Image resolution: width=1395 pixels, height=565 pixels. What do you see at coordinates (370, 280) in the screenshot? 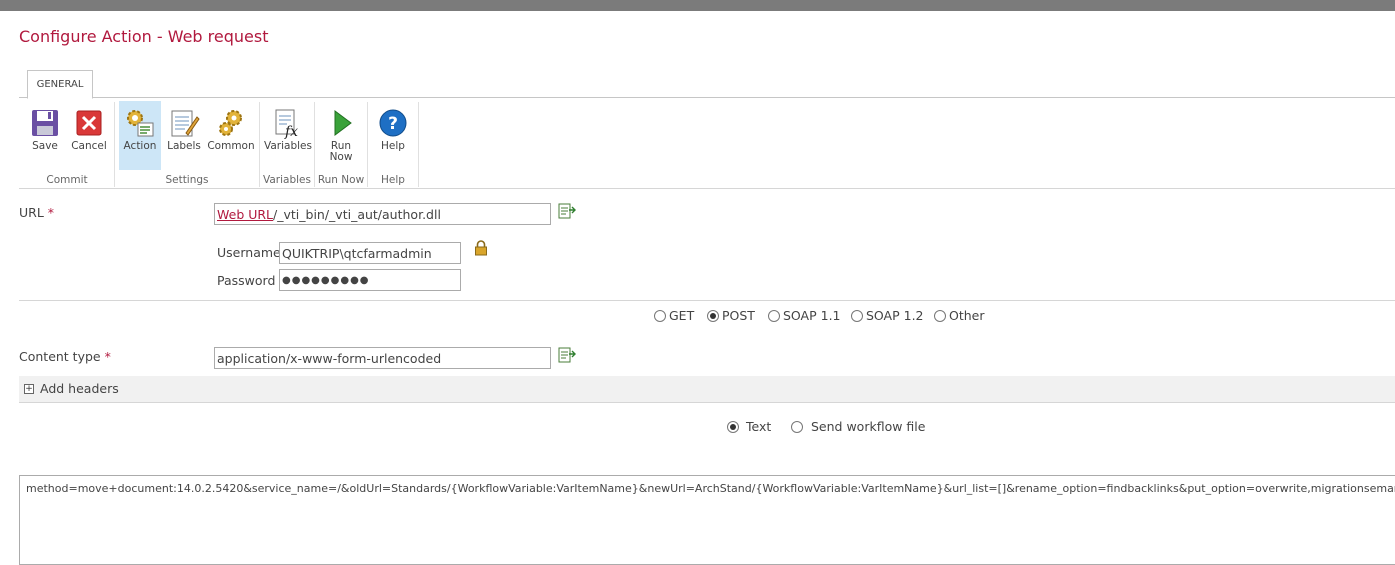
I see `password-field: ●●●●●●●●●` at bounding box center [370, 280].